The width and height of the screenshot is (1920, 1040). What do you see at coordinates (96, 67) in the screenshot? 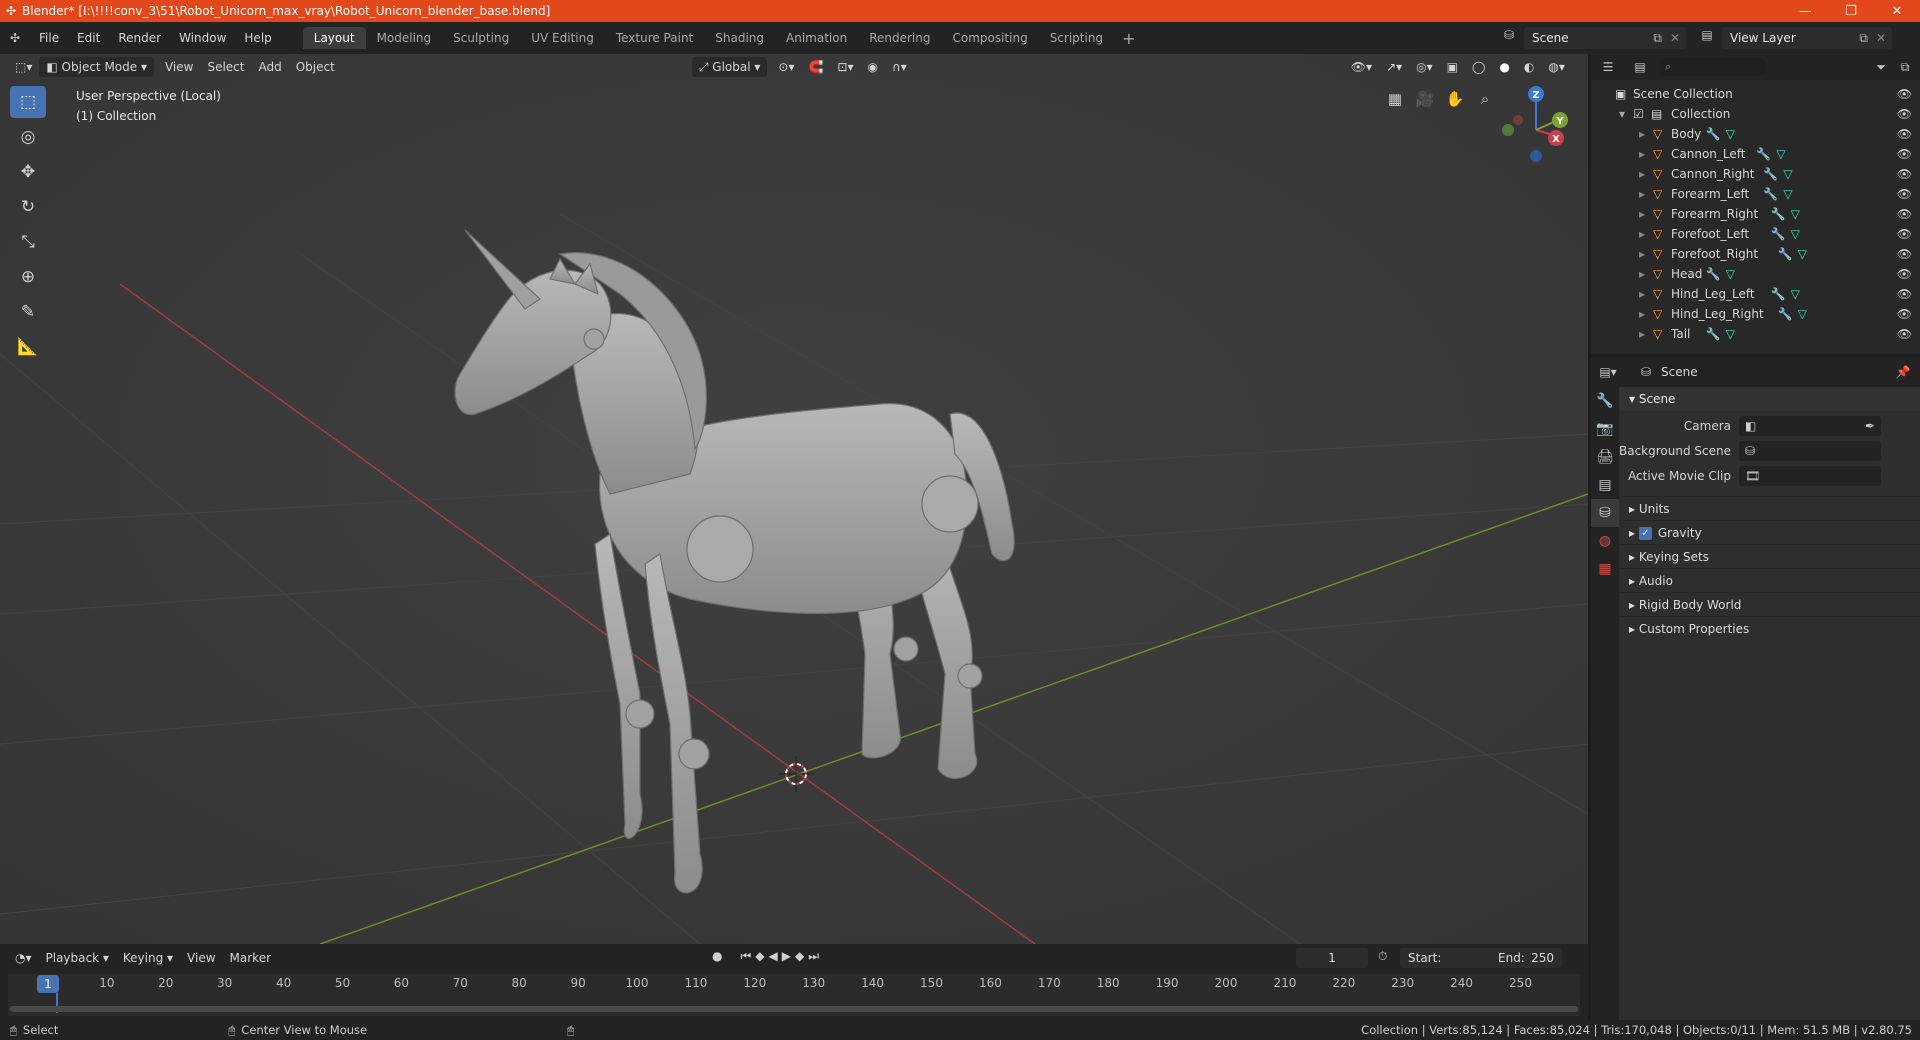
I see `mode-selector: ◧ Object Mode ▾` at bounding box center [96, 67].